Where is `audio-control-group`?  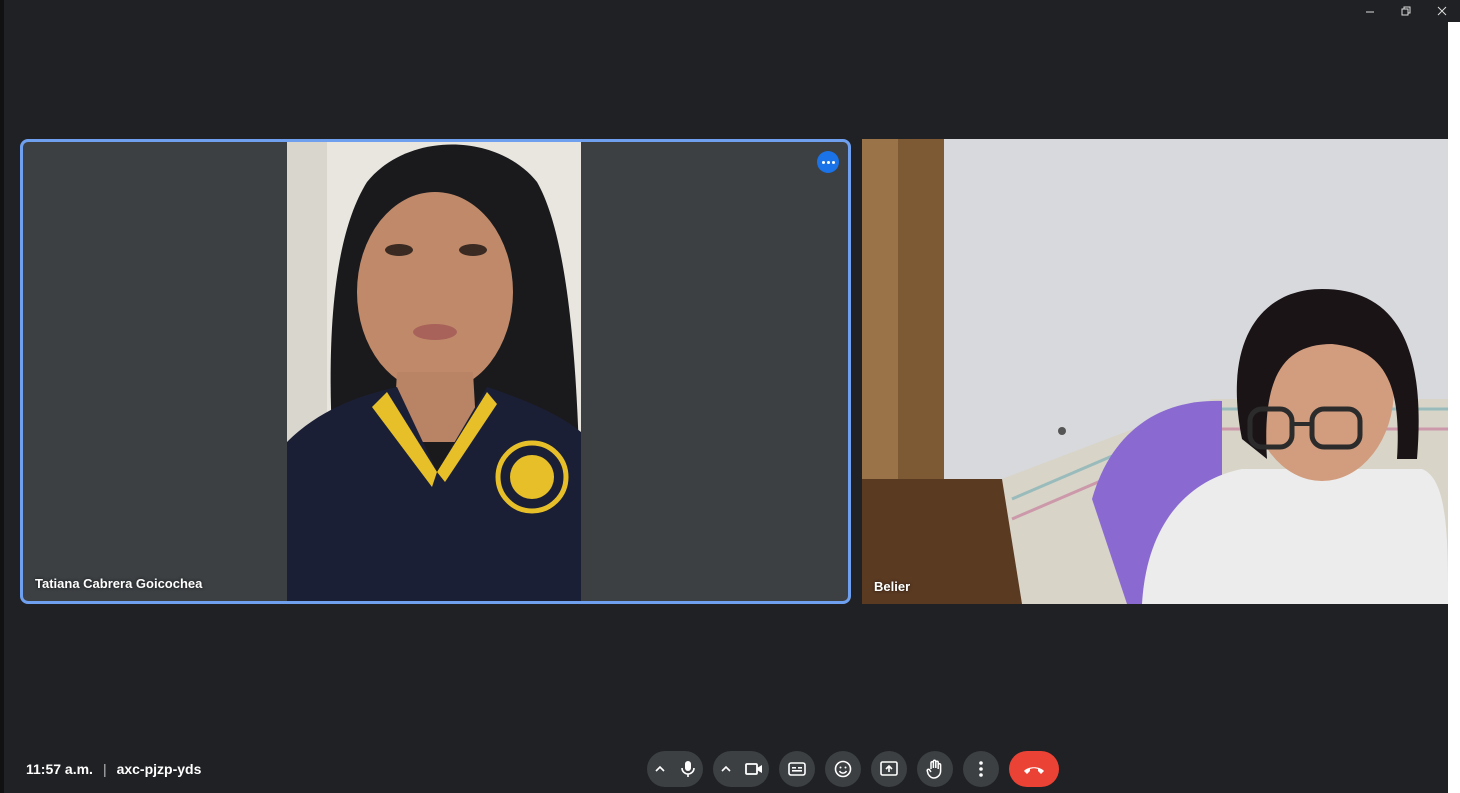 audio-control-group is located at coordinates (675, 769).